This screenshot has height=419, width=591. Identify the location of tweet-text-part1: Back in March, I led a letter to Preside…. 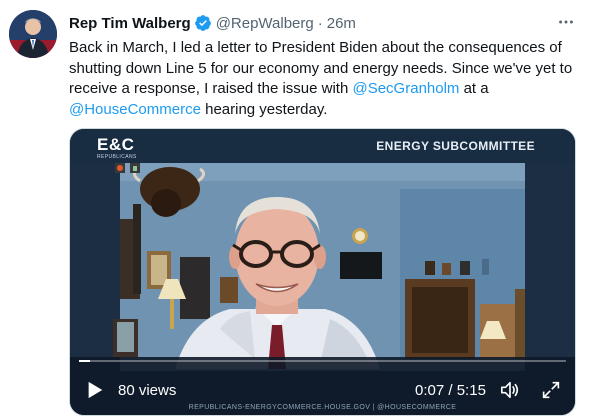
(321, 68).